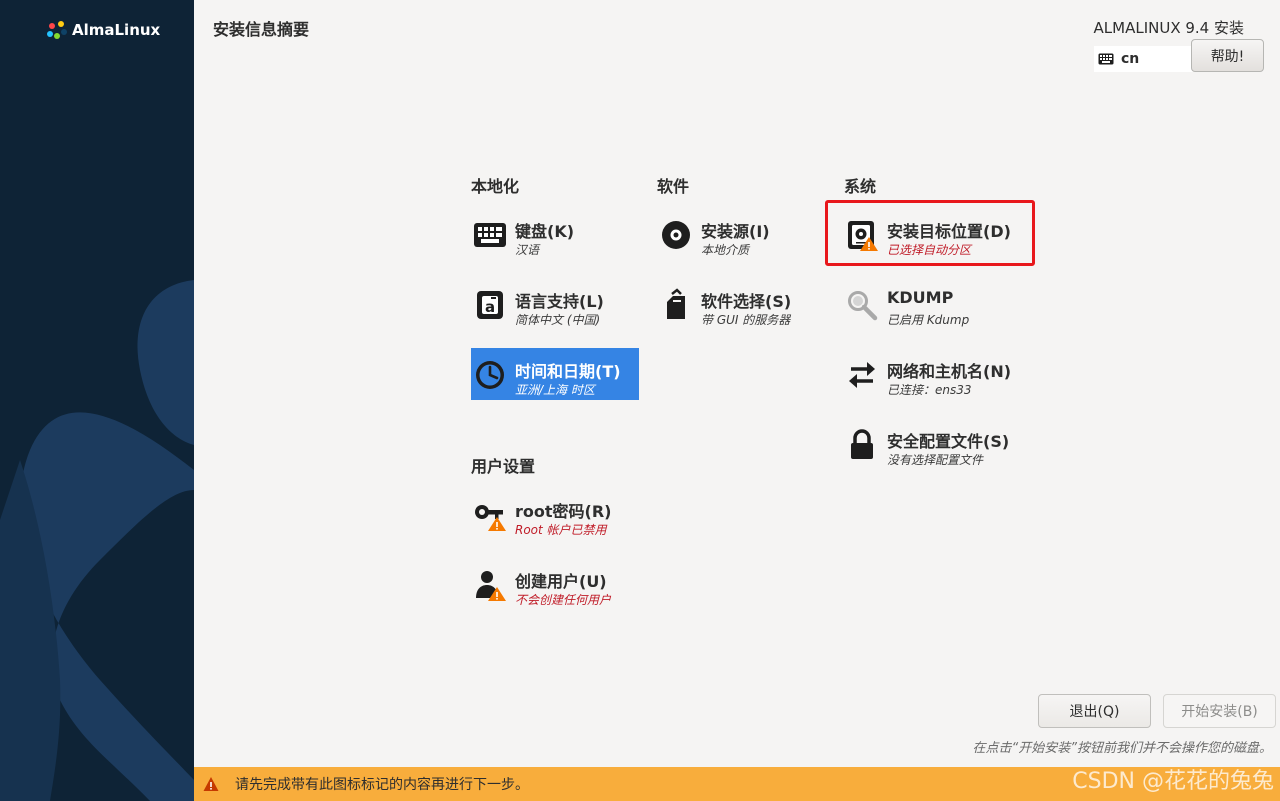 The height and width of the screenshot is (801, 1280). I want to click on spoke-keyboard: 键盘(K) 汉语, so click(555, 234).